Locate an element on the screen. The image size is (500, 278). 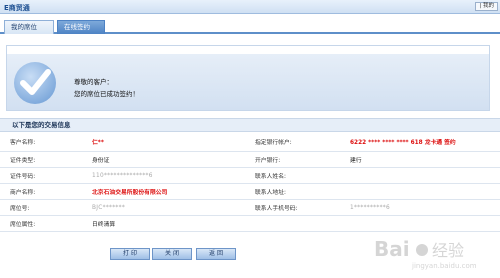
tab-online-signing: 在线签约 is located at coordinates (81, 27).